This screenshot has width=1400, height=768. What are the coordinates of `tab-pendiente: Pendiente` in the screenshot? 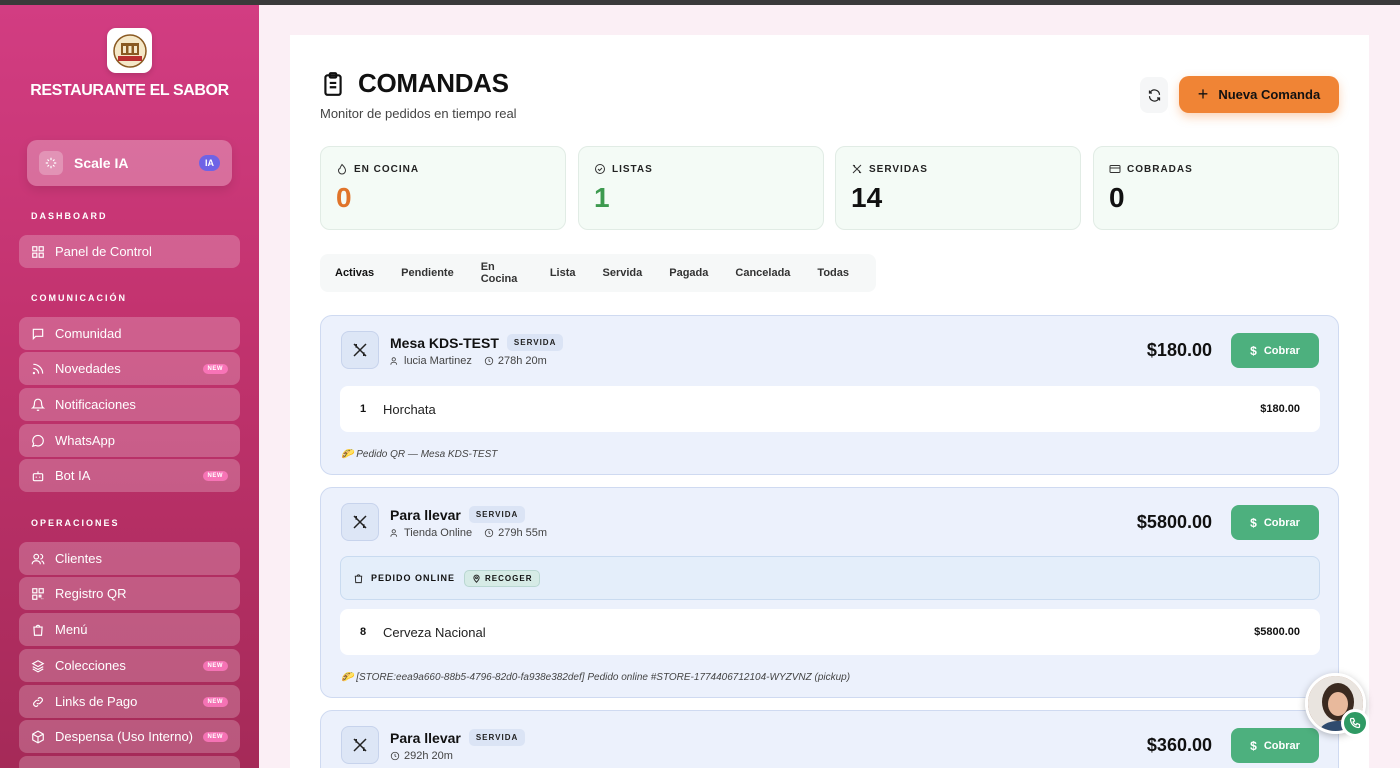 It's located at (427, 273).